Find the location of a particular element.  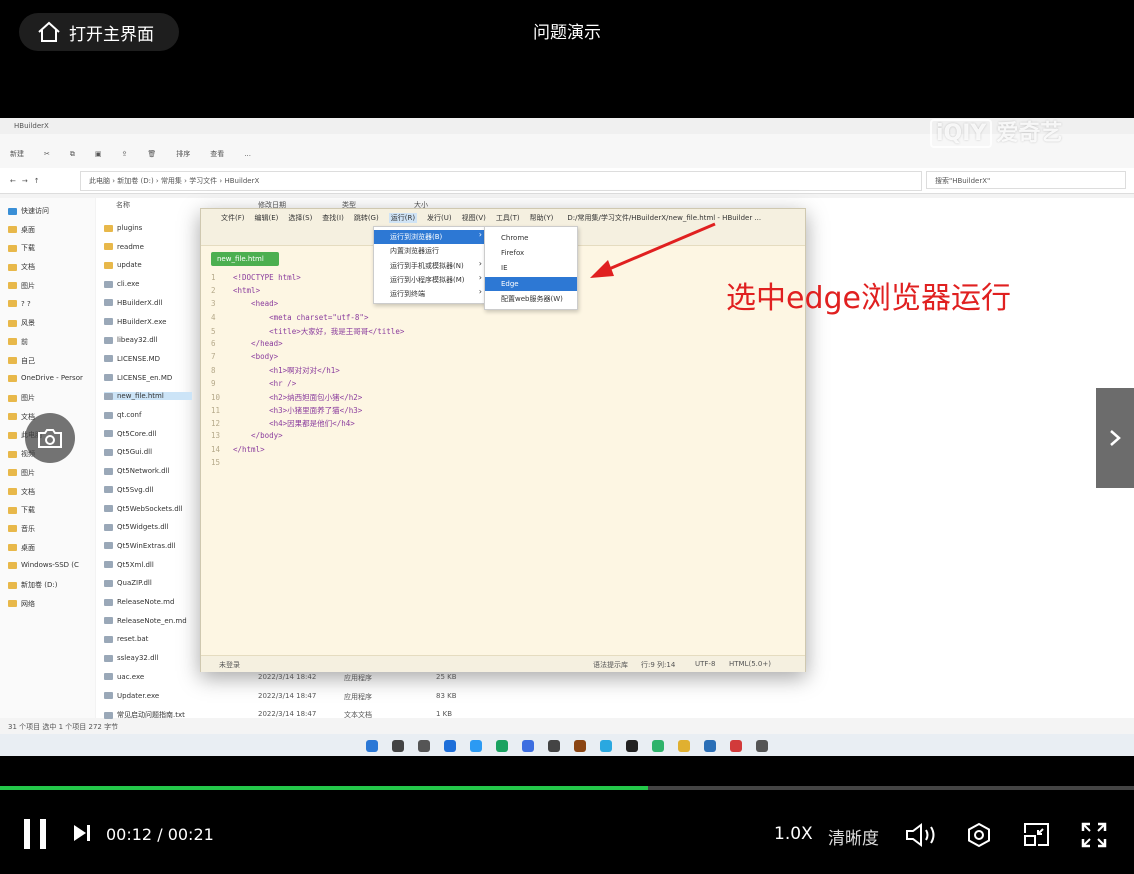

file-item: Updater.exe is located at coordinates (131, 696).